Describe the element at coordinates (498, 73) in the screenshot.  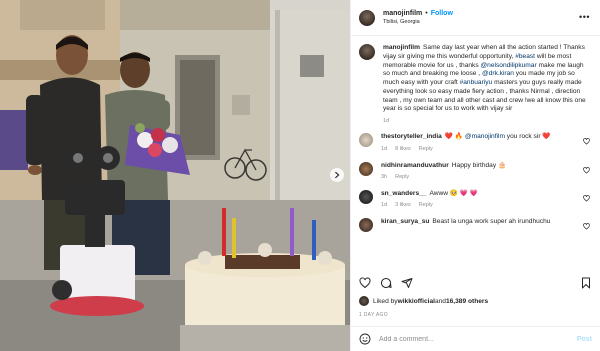
I see `mention-link: @drk.kiran` at that location.